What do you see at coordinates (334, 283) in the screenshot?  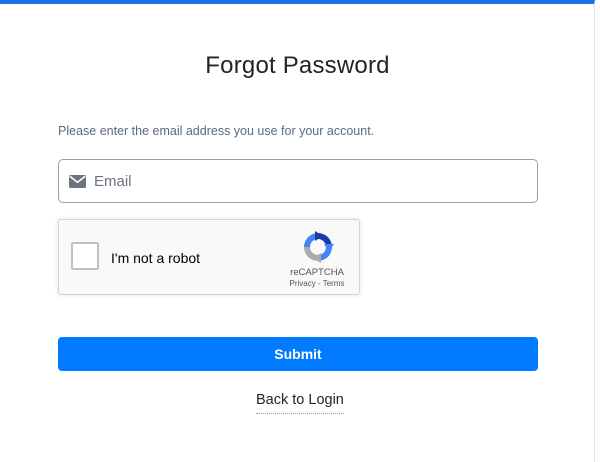 I see `recaptcha-terms-link: Terms` at bounding box center [334, 283].